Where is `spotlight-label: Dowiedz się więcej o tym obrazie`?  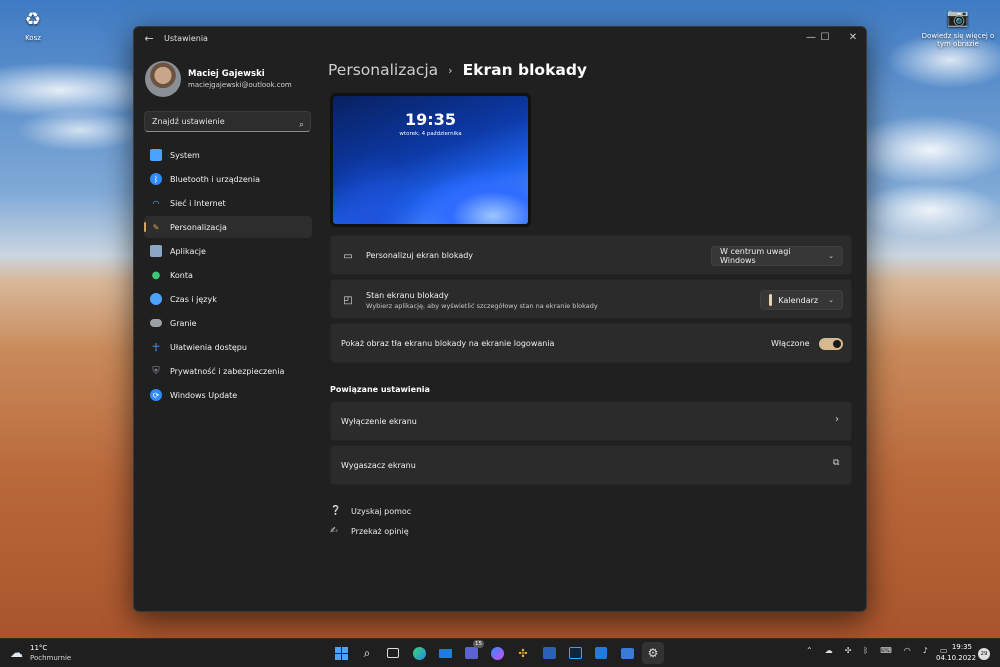 spotlight-label: Dowiedz się więcej o tym obrazie is located at coordinates (958, 40).